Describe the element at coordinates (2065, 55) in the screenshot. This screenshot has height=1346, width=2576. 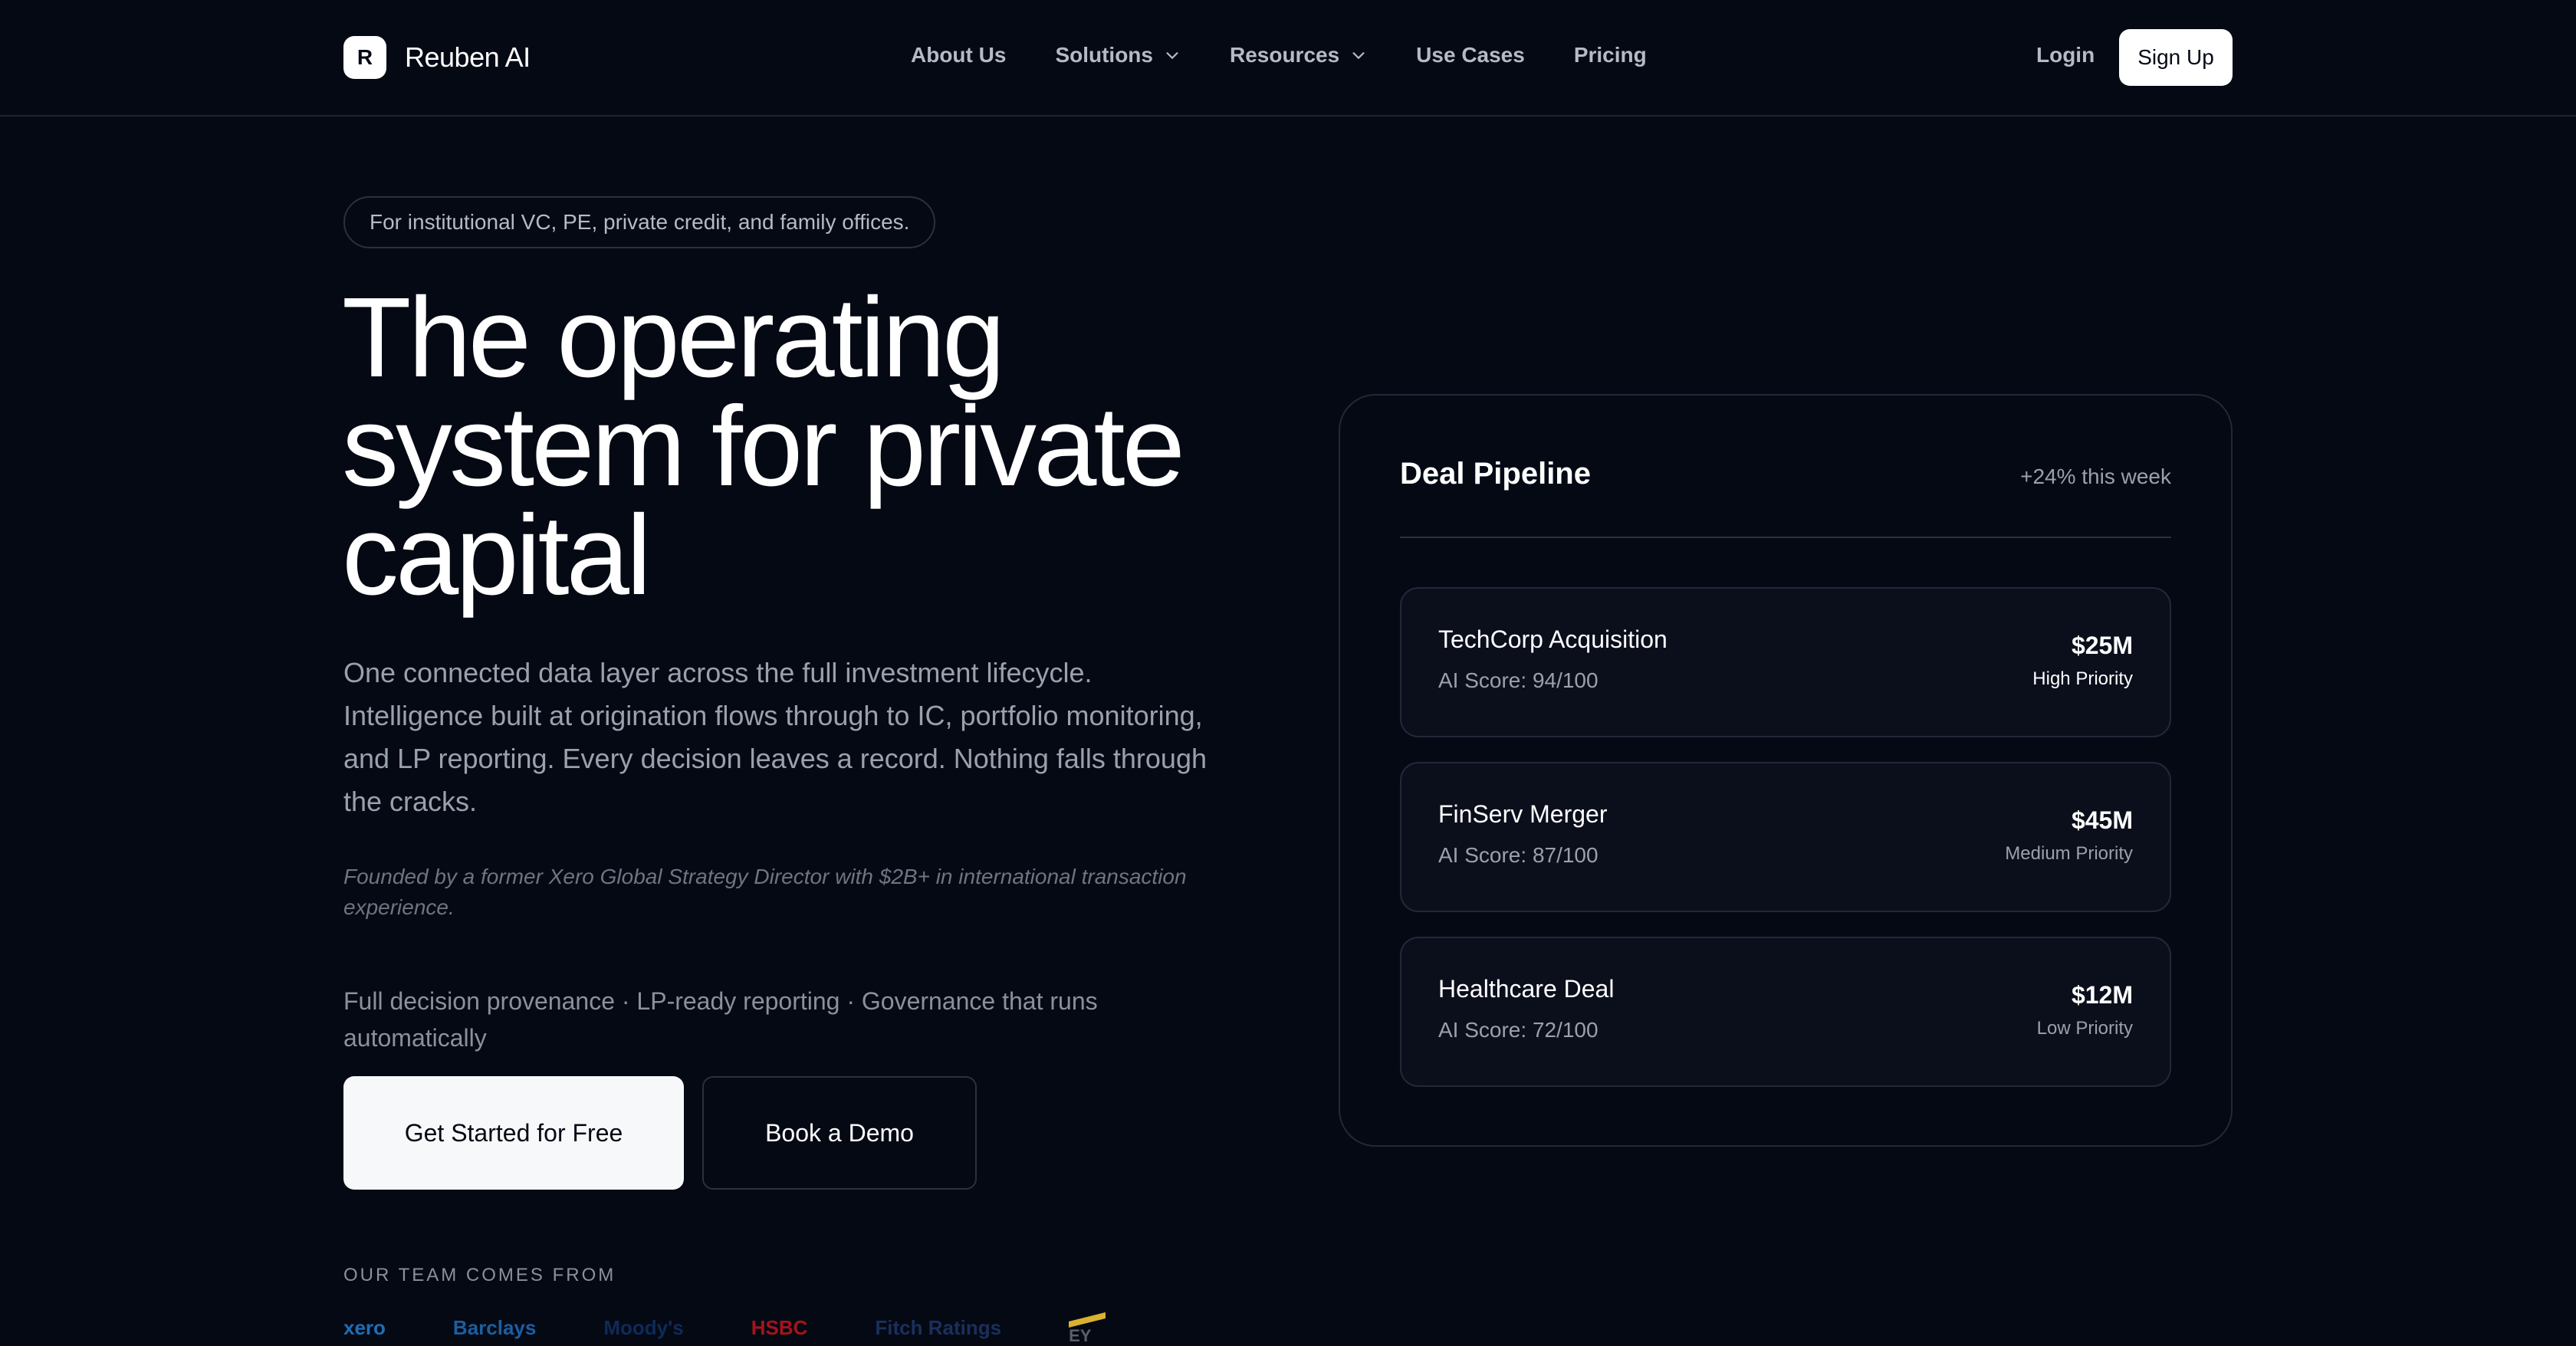
I see `login-link: Login` at that location.